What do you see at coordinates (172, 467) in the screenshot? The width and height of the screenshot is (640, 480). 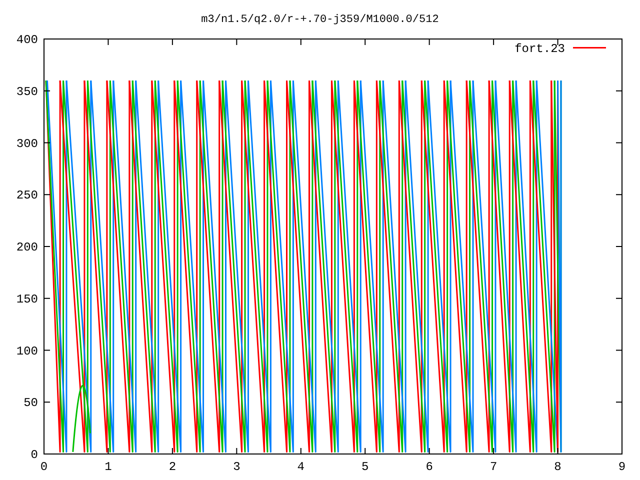 I see `x-tick-label: 2` at bounding box center [172, 467].